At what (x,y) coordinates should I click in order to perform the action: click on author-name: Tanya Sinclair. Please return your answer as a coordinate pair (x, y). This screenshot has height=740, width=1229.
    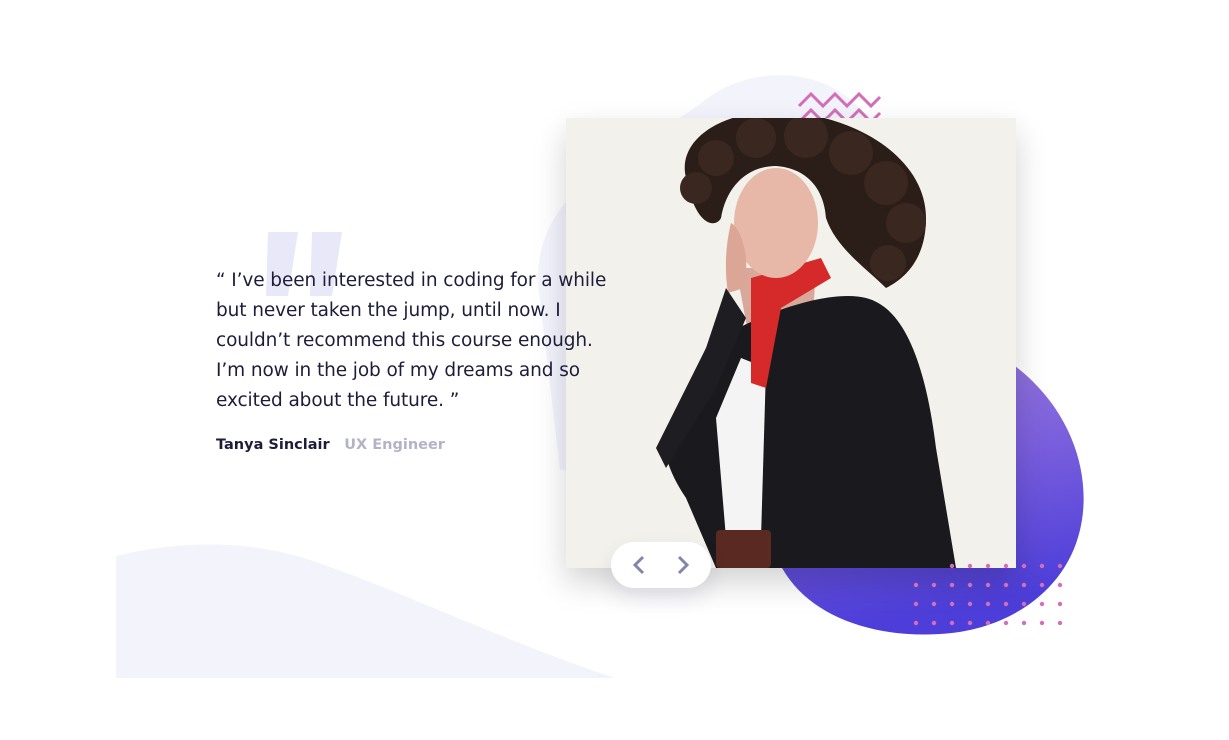
    Looking at the image, I should click on (273, 445).